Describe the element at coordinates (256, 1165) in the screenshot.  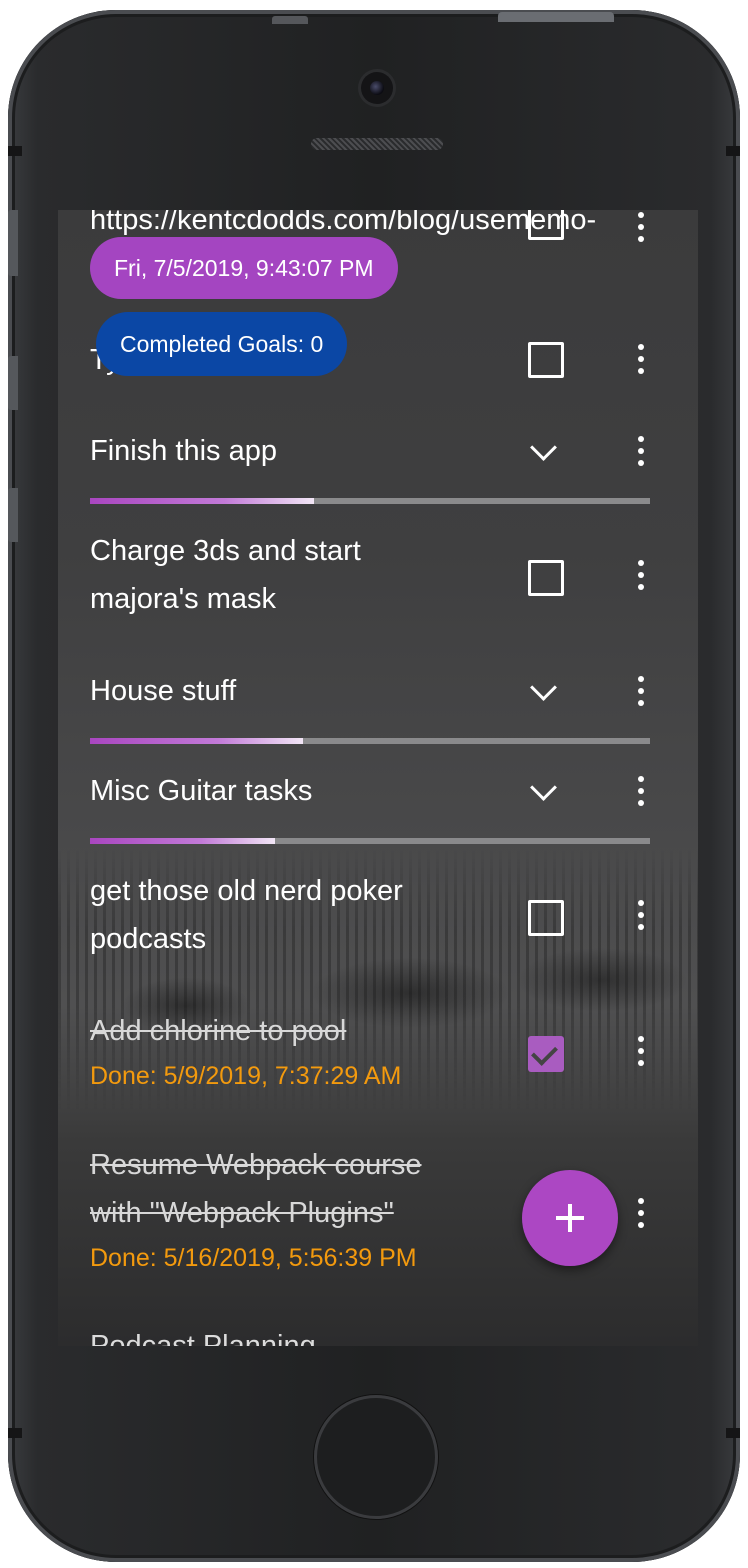
I see `goal-title-line1: Resume Webpack course` at that location.